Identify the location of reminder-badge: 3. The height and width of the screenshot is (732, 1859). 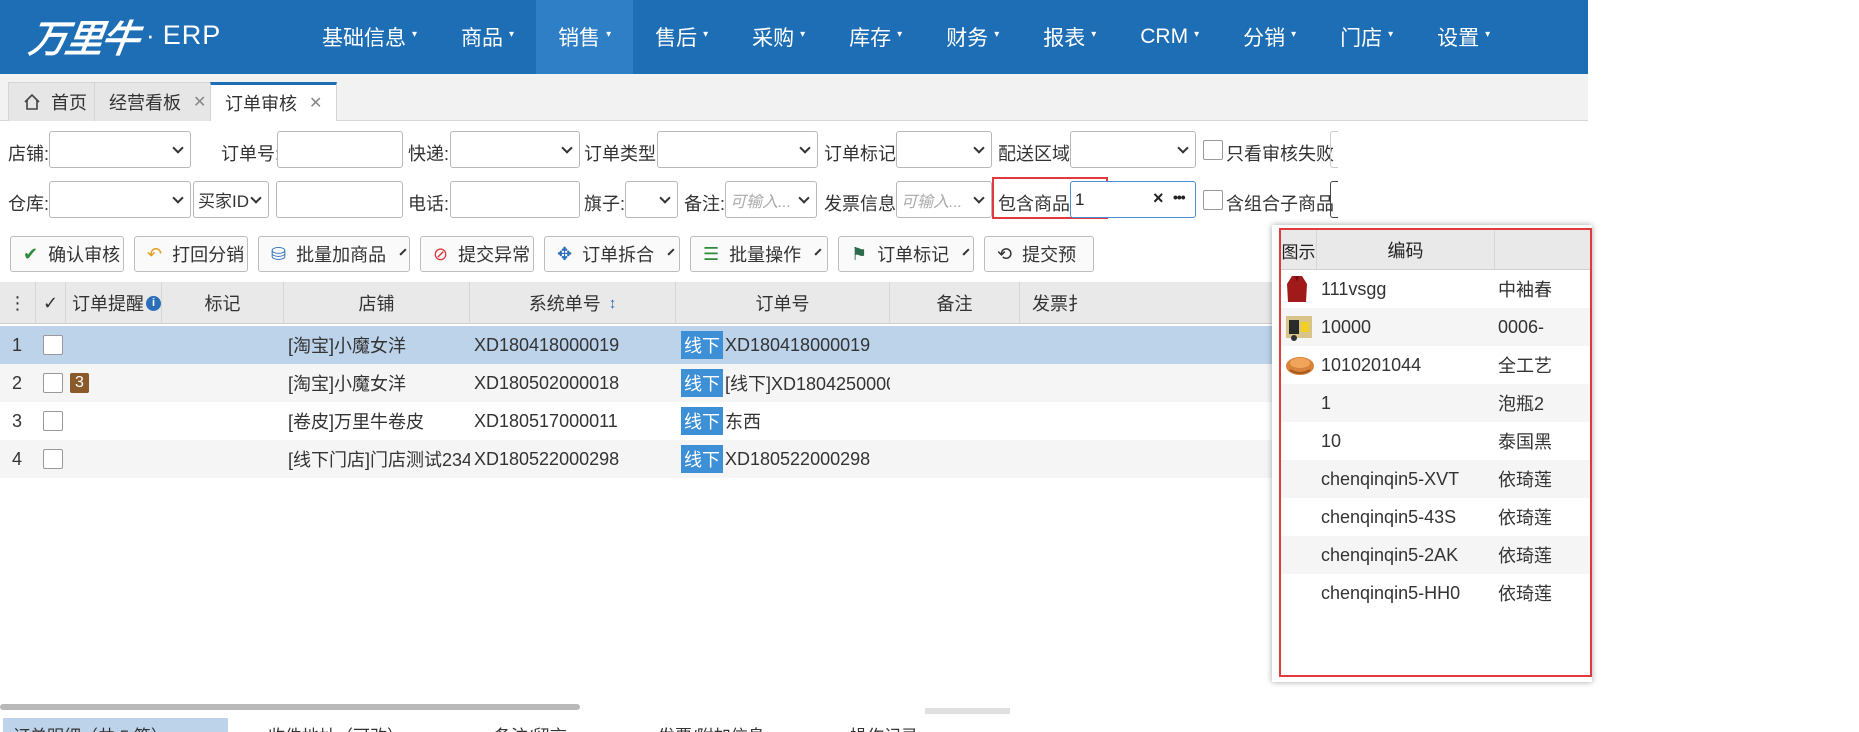
(79, 383).